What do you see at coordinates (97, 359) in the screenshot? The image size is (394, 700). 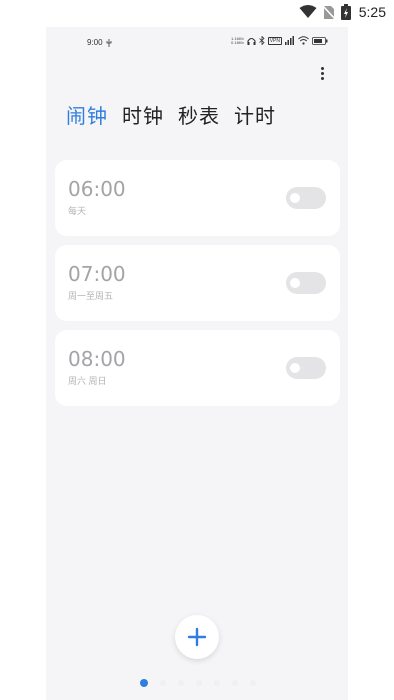 I see `alarm-time: 08:00` at bounding box center [97, 359].